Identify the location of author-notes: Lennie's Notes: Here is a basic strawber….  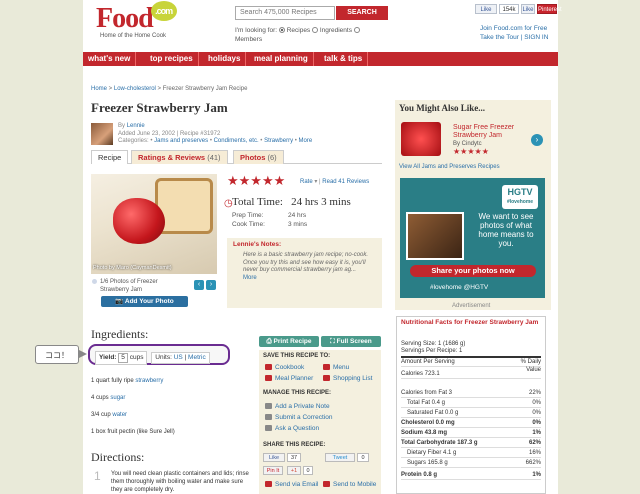
(304, 273).